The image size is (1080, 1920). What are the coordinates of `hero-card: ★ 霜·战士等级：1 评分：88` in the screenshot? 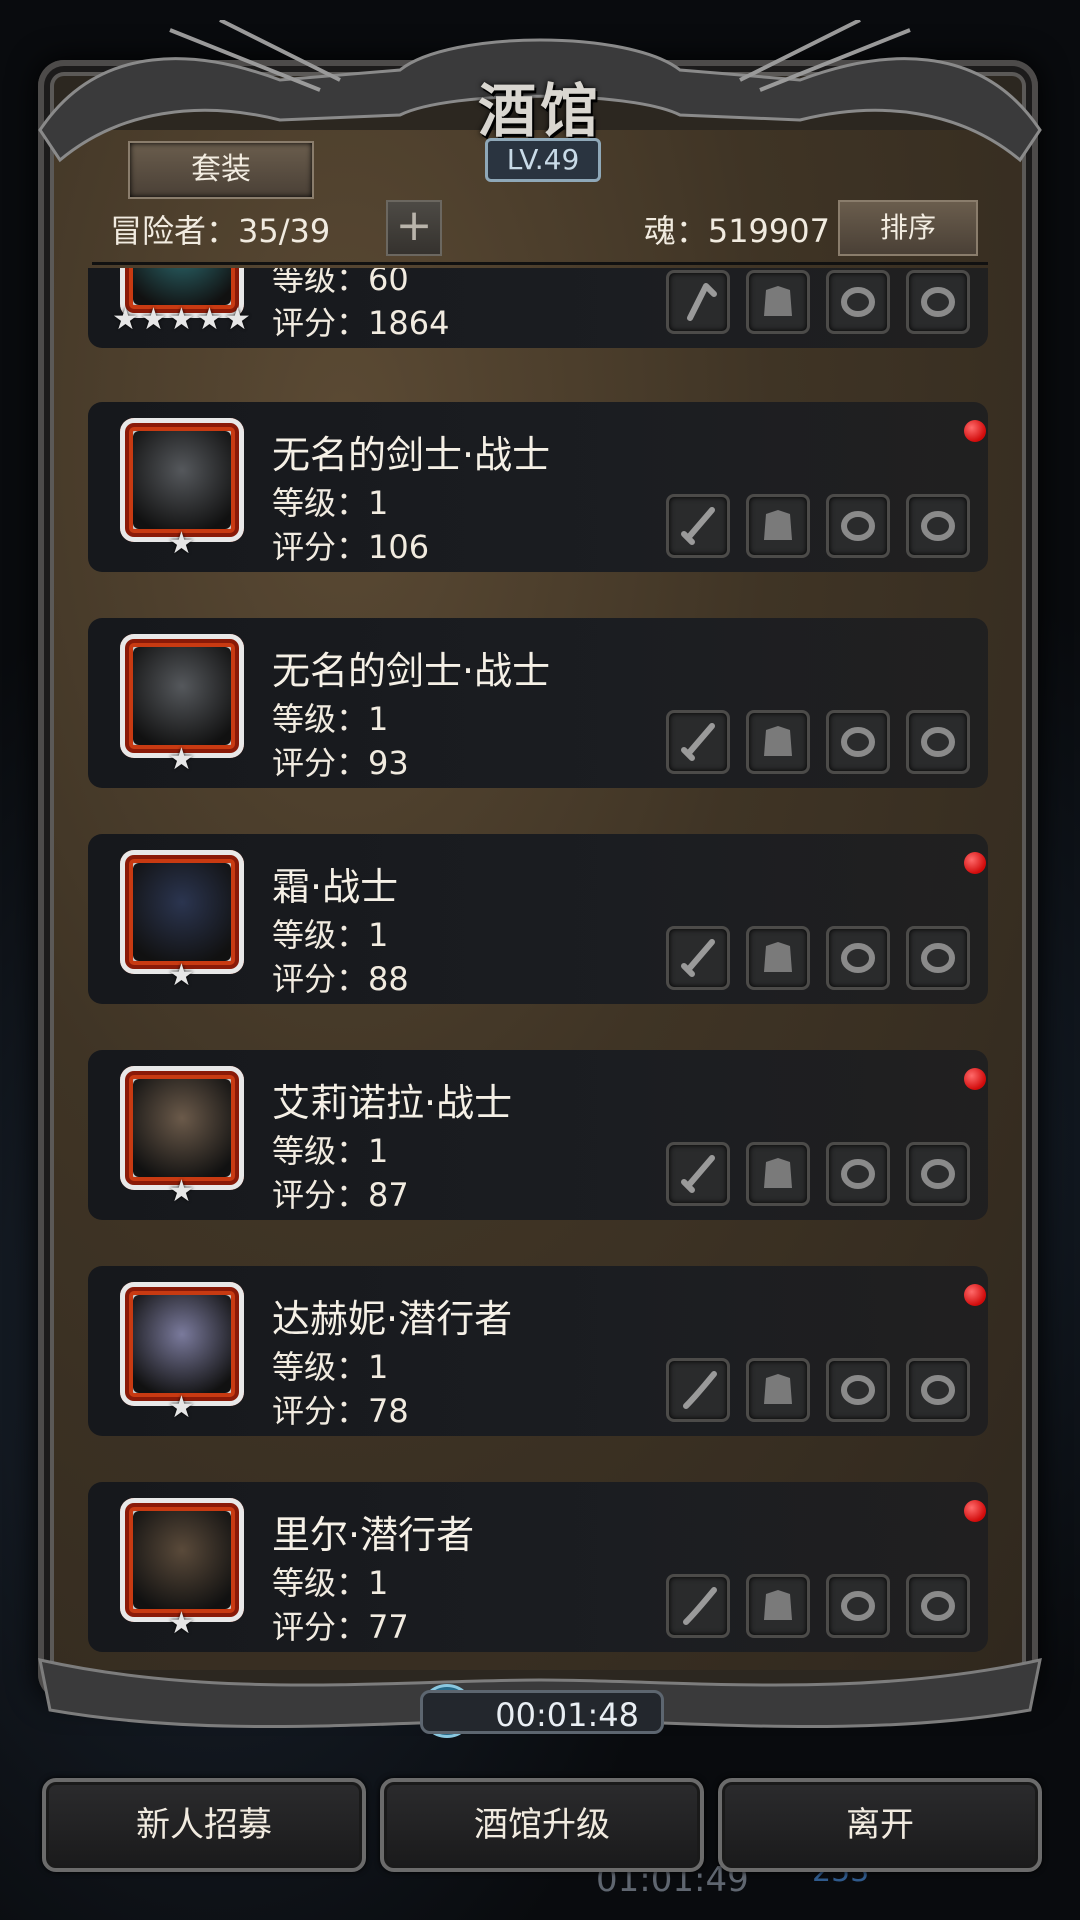 It's located at (538, 919).